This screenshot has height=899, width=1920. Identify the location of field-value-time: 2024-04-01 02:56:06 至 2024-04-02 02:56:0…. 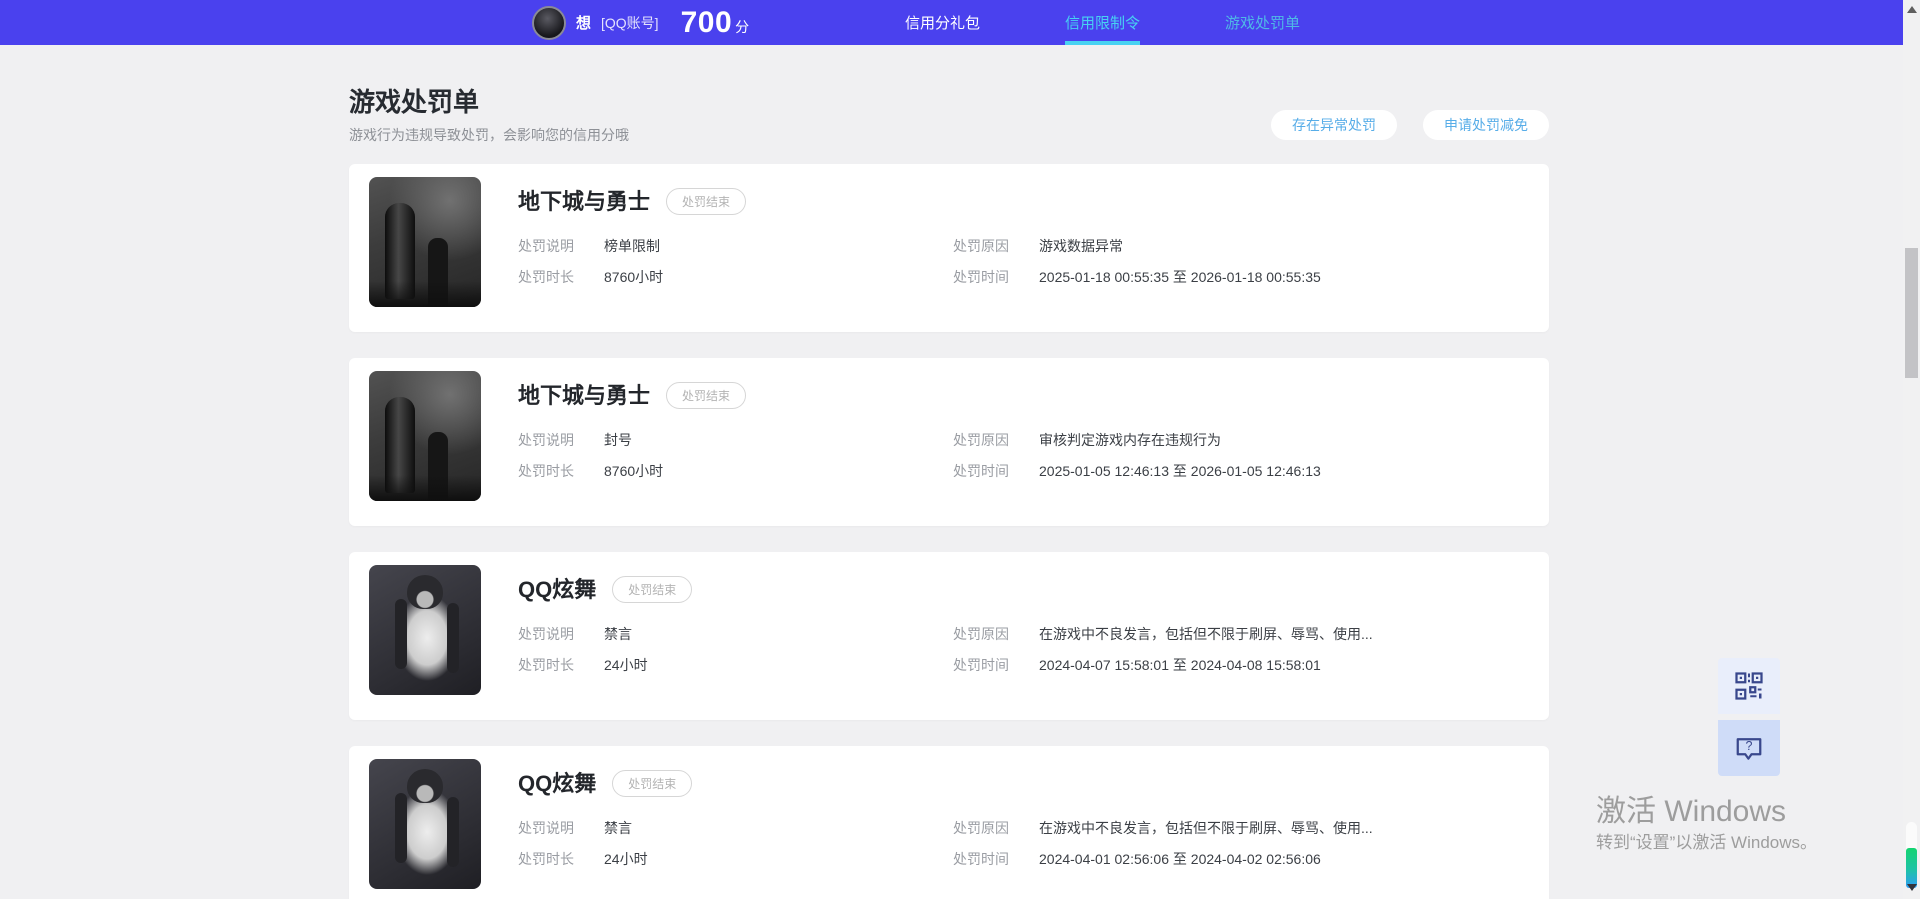
(1180, 859).